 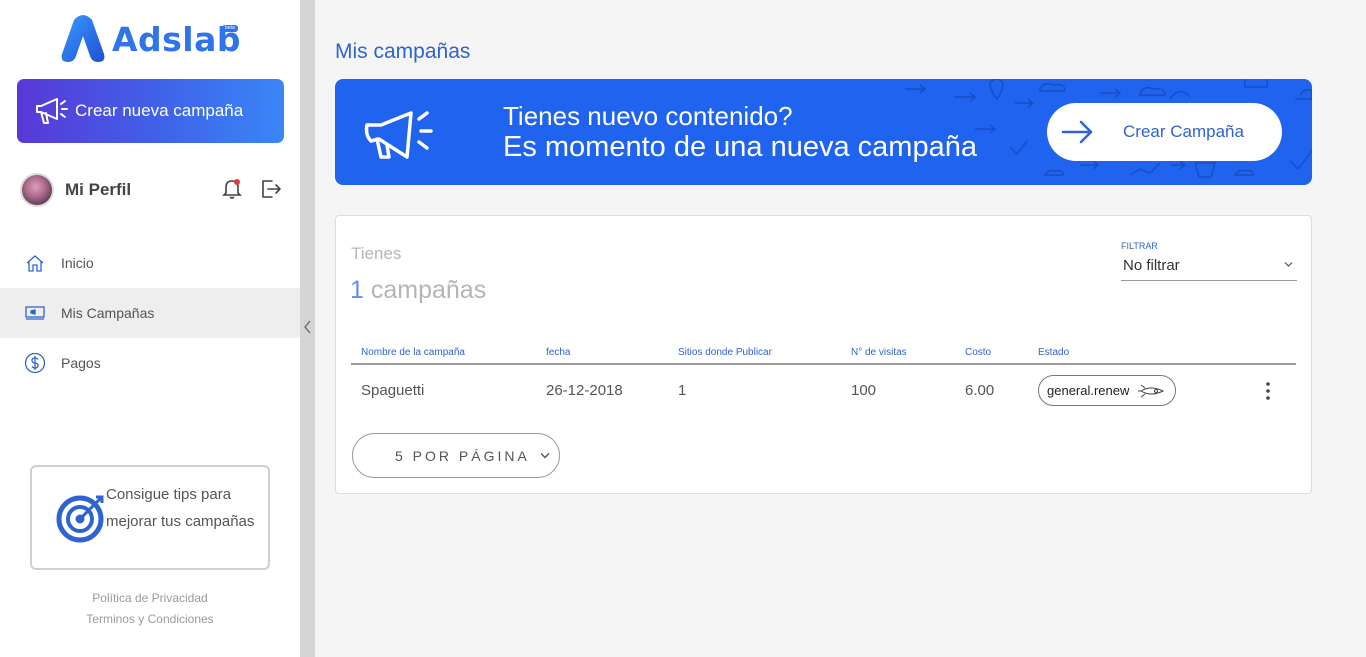 I want to click on rocket-icon, so click(x=1151, y=390).